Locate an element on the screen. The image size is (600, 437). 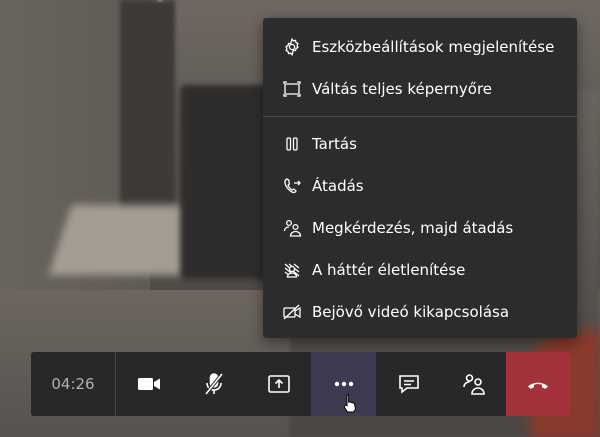
call-toolbar: 04:26 is located at coordinates (300, 384).